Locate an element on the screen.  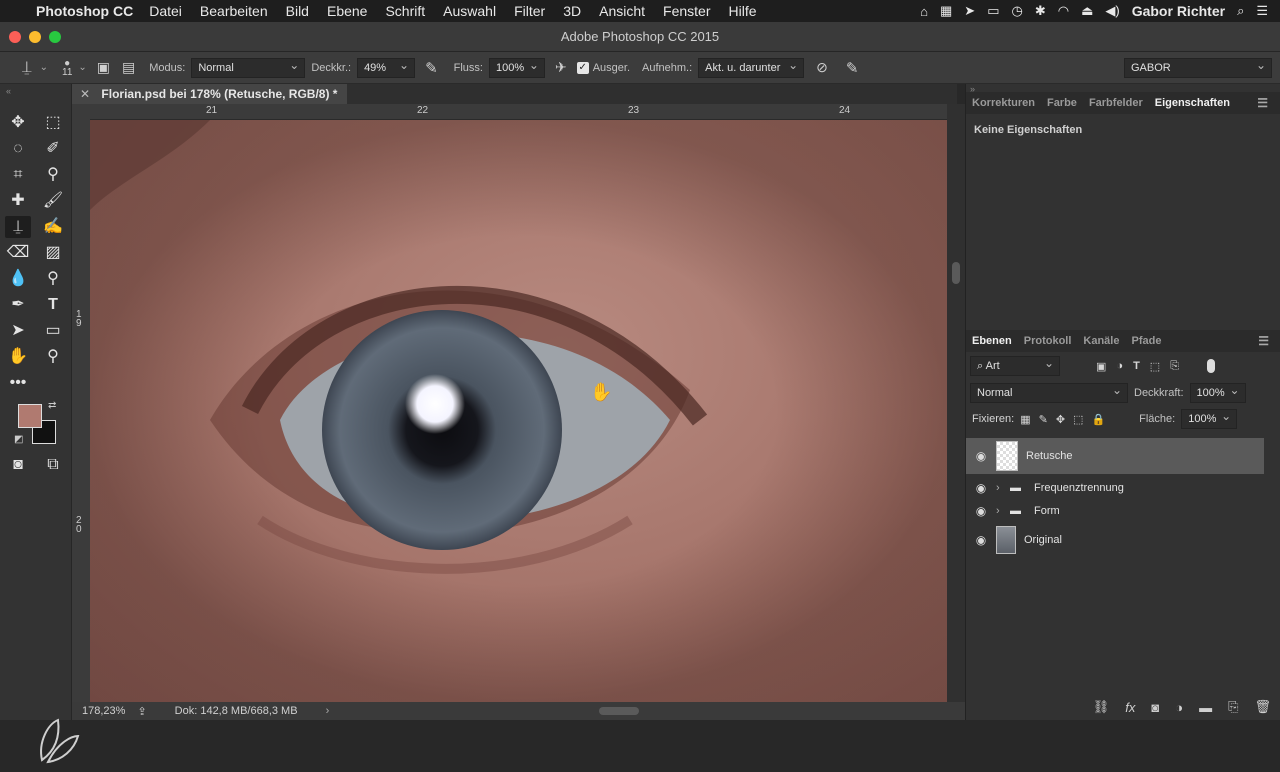
filter-type-icon: T is located at coordinates (1136, 366).